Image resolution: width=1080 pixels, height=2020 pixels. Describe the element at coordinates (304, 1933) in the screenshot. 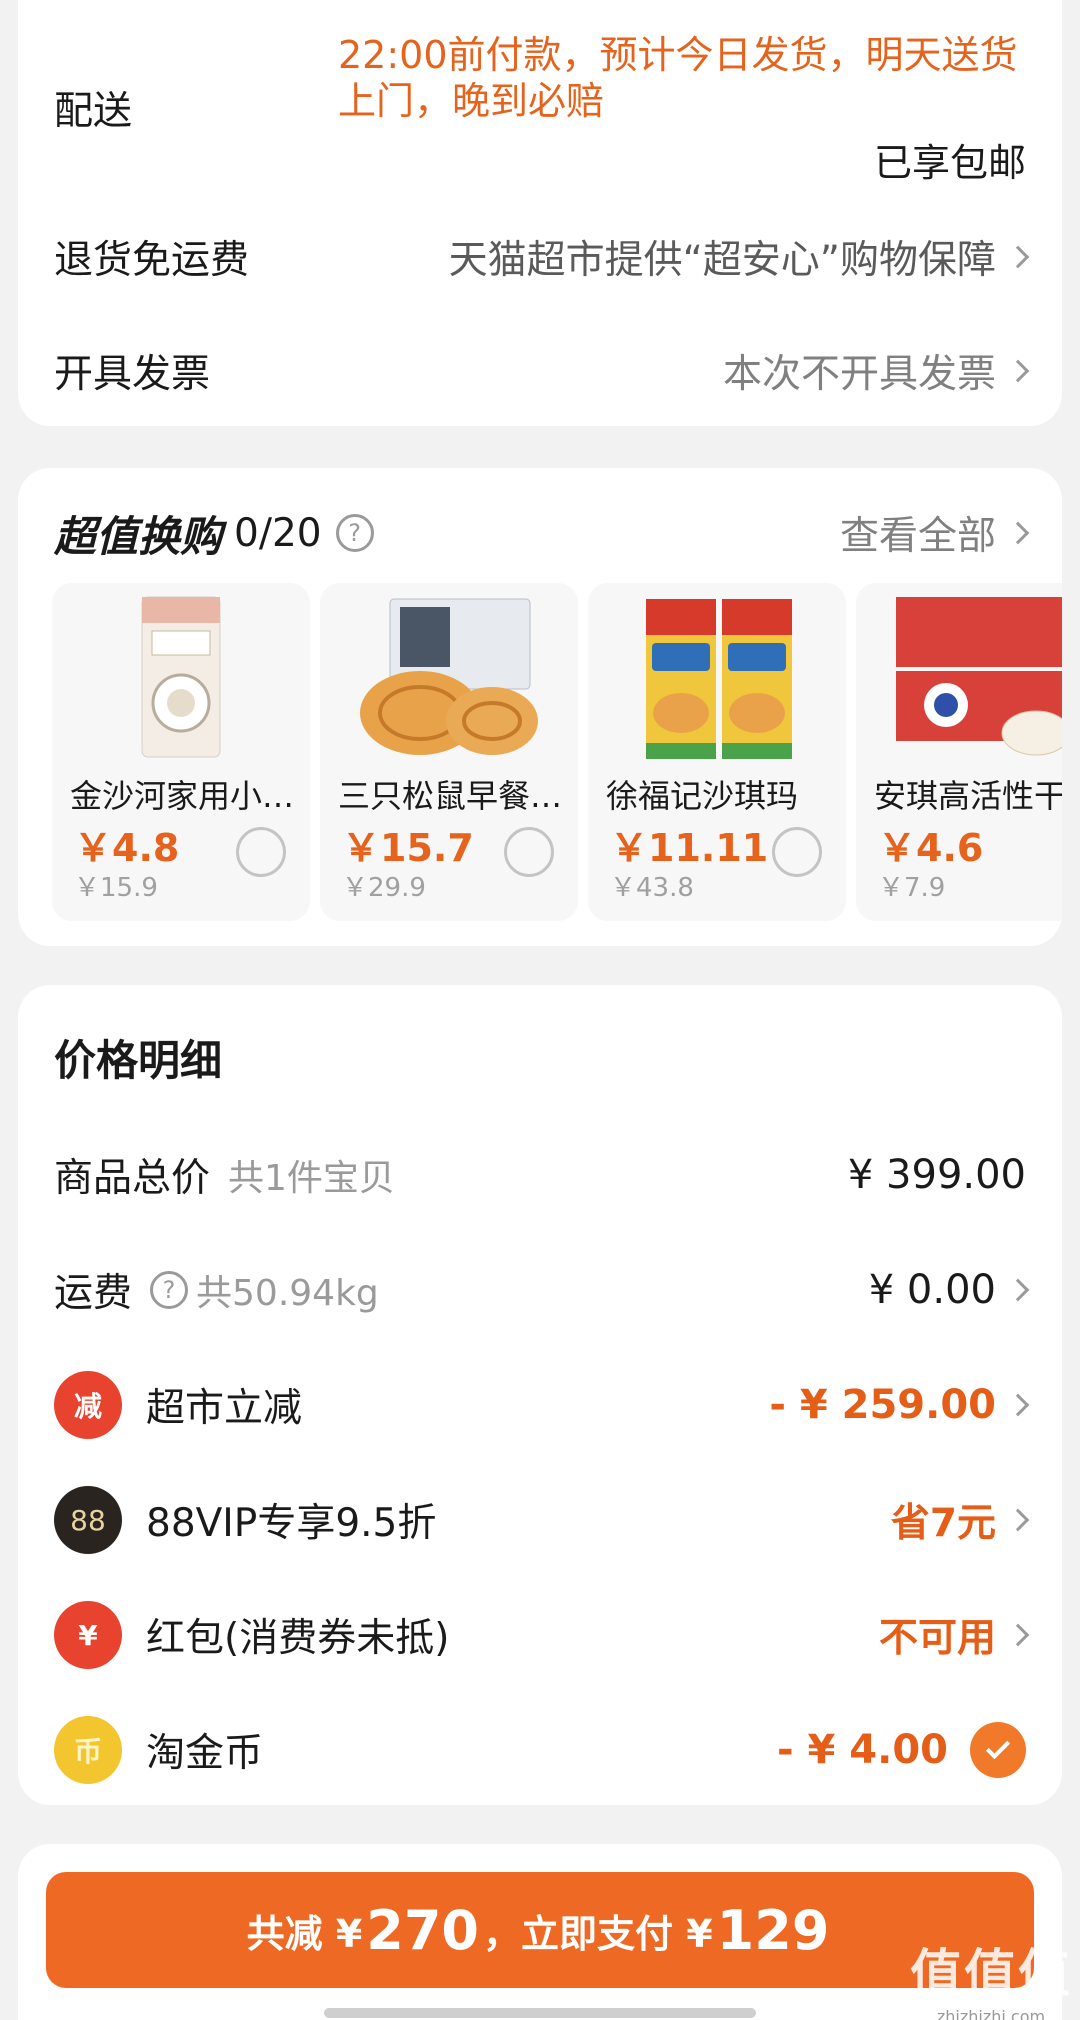

I see `pay-prefix: 共减 ¥` at that location.